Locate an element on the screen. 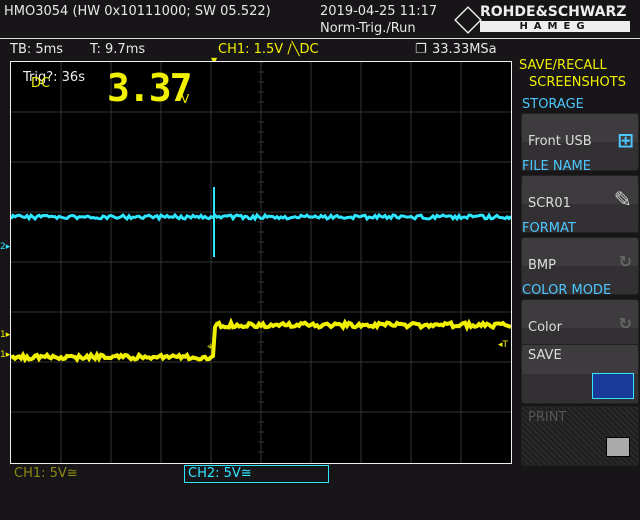  color-mode-label: COLOR MODE is located at coordinates (566, 290).